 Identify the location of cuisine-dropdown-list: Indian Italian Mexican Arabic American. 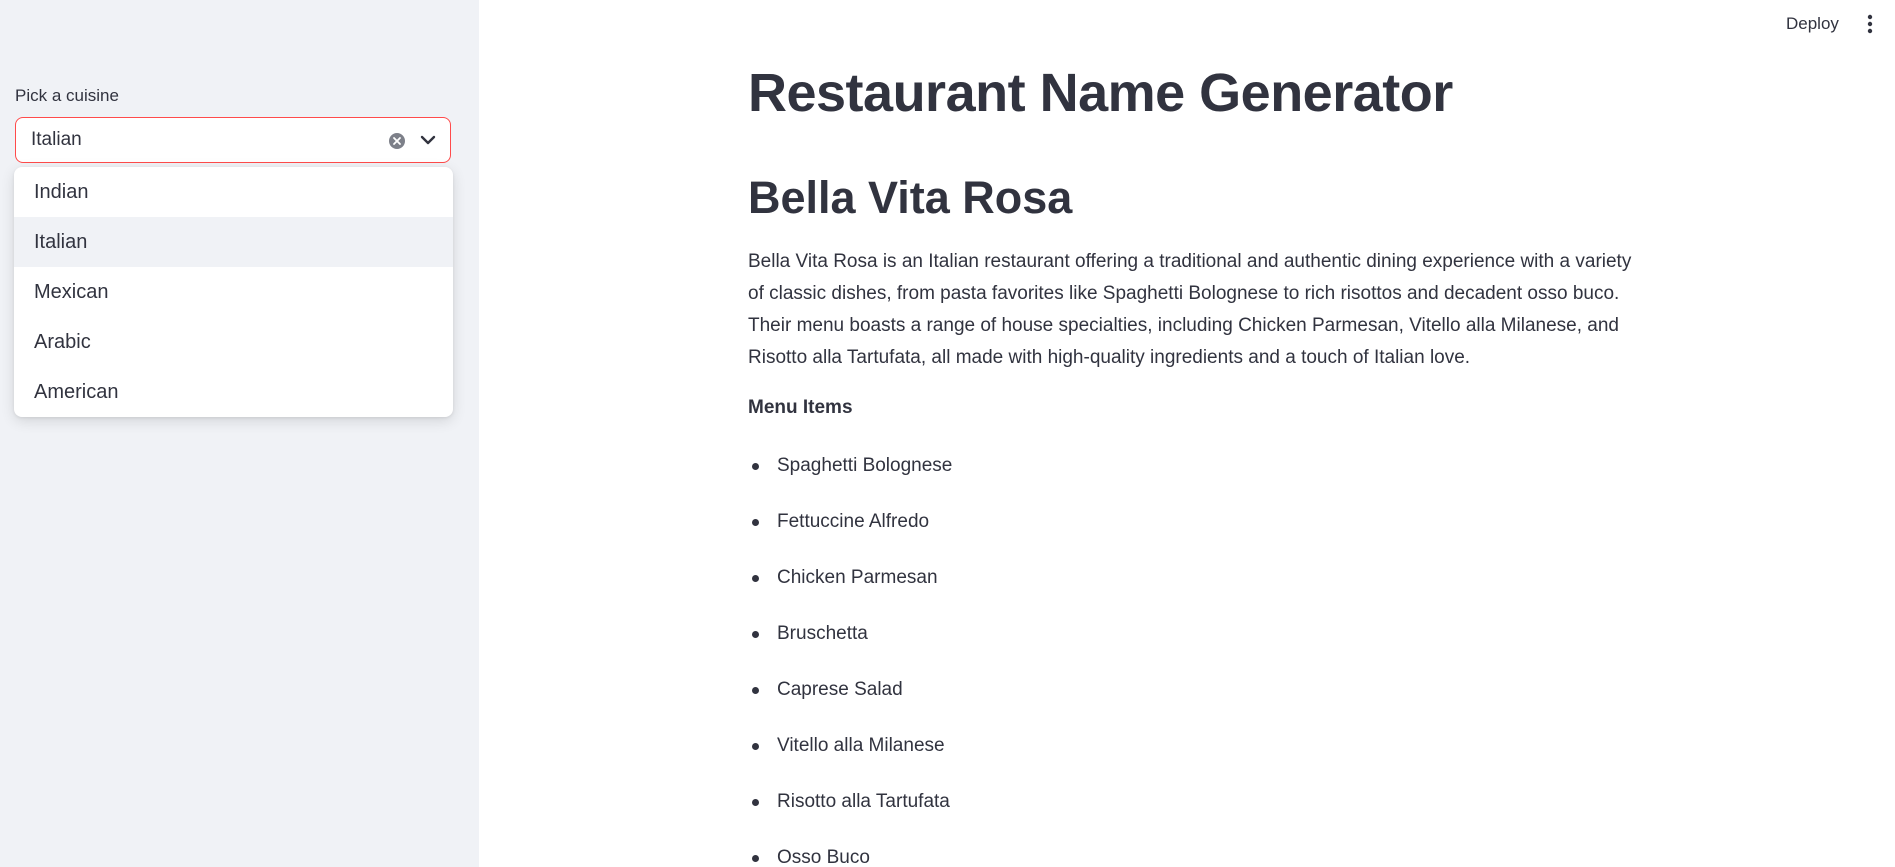
(233, 292).